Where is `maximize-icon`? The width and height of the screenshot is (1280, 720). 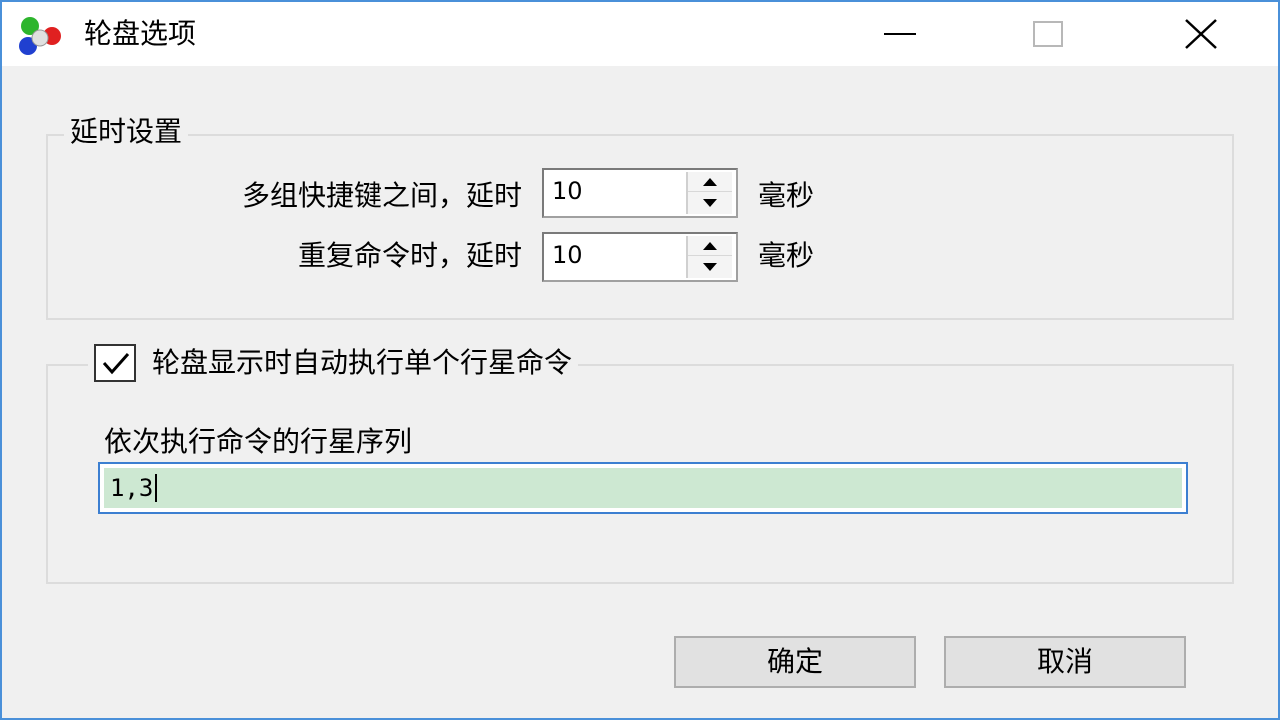
maximize-icon is located at coordinates (1048, 34).